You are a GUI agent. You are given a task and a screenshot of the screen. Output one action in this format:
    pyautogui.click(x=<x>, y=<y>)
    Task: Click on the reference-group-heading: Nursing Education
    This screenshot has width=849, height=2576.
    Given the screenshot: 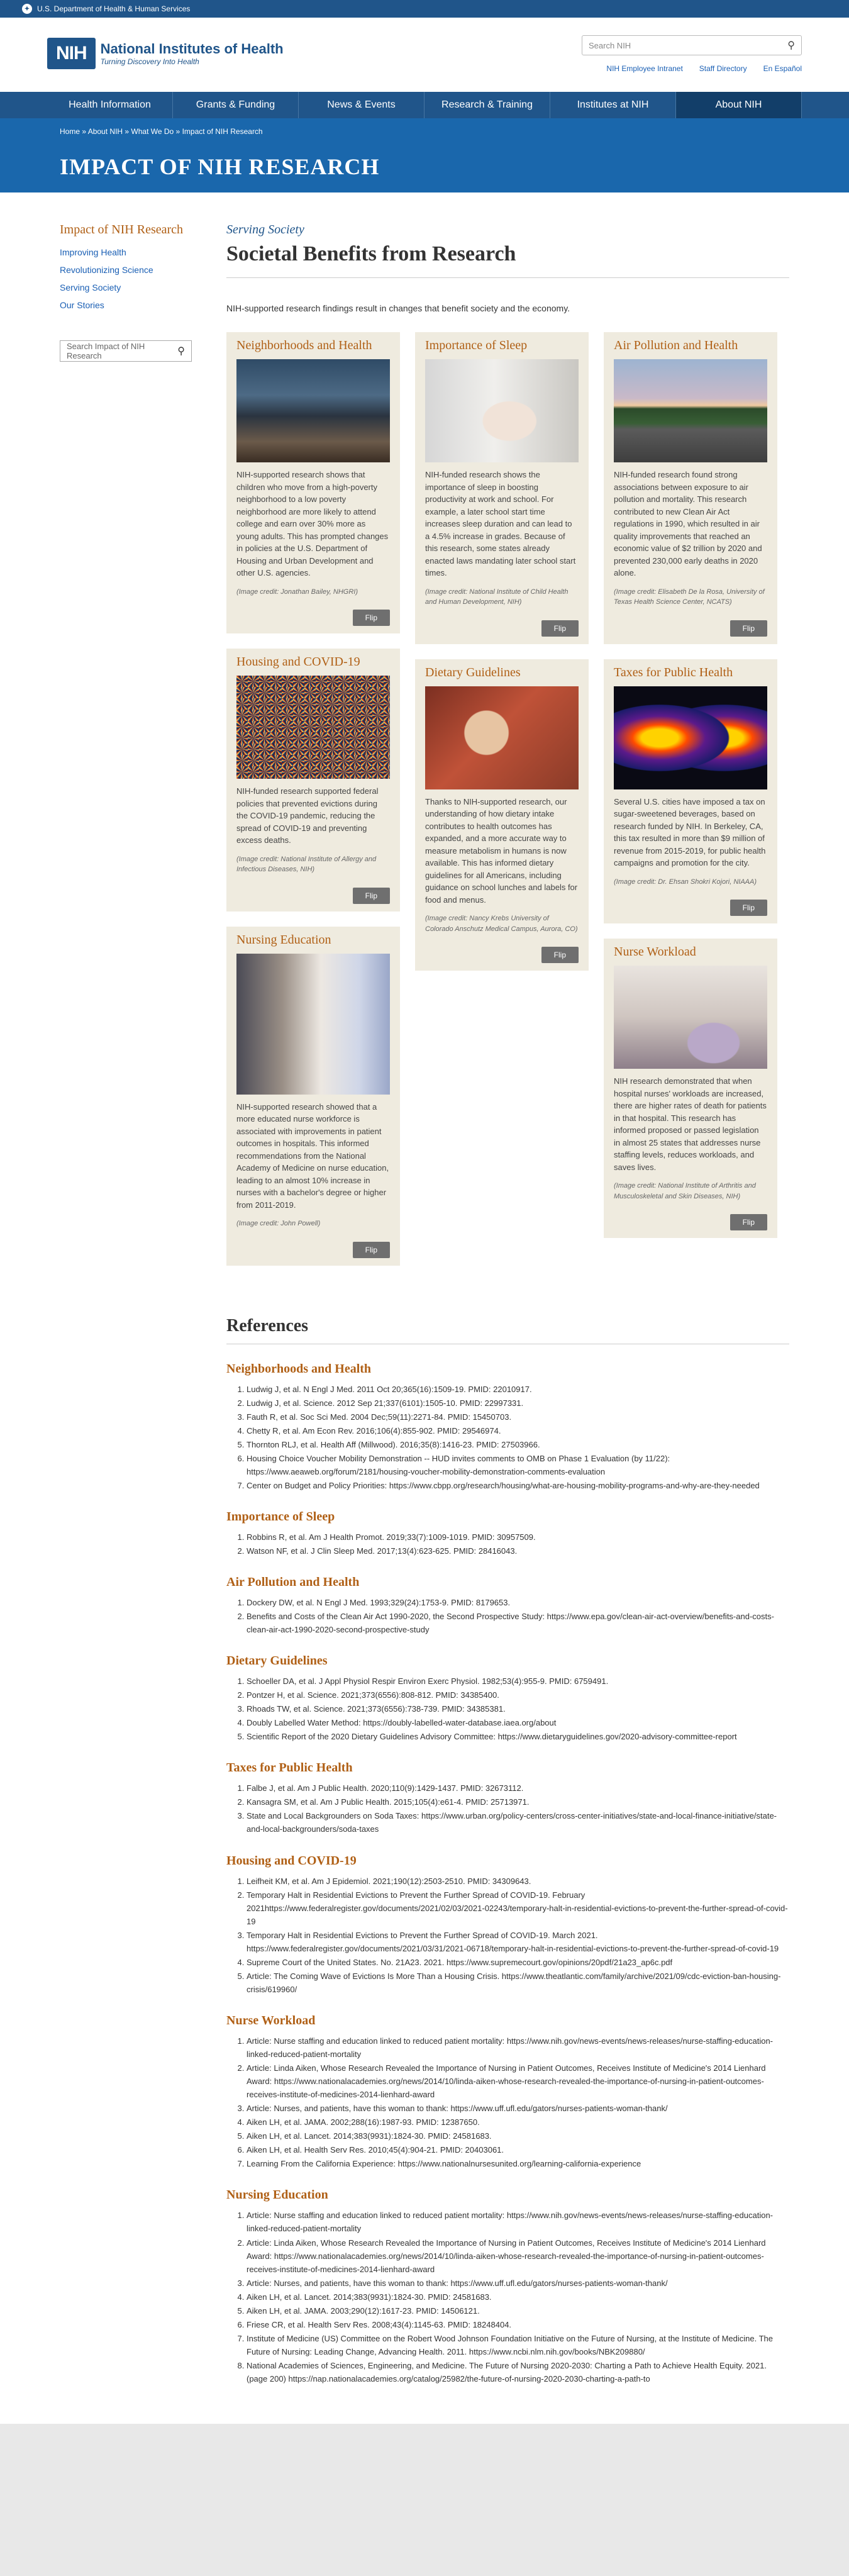 What is the action you would take?
    pyautogui.click(x=277, y=2195)
    